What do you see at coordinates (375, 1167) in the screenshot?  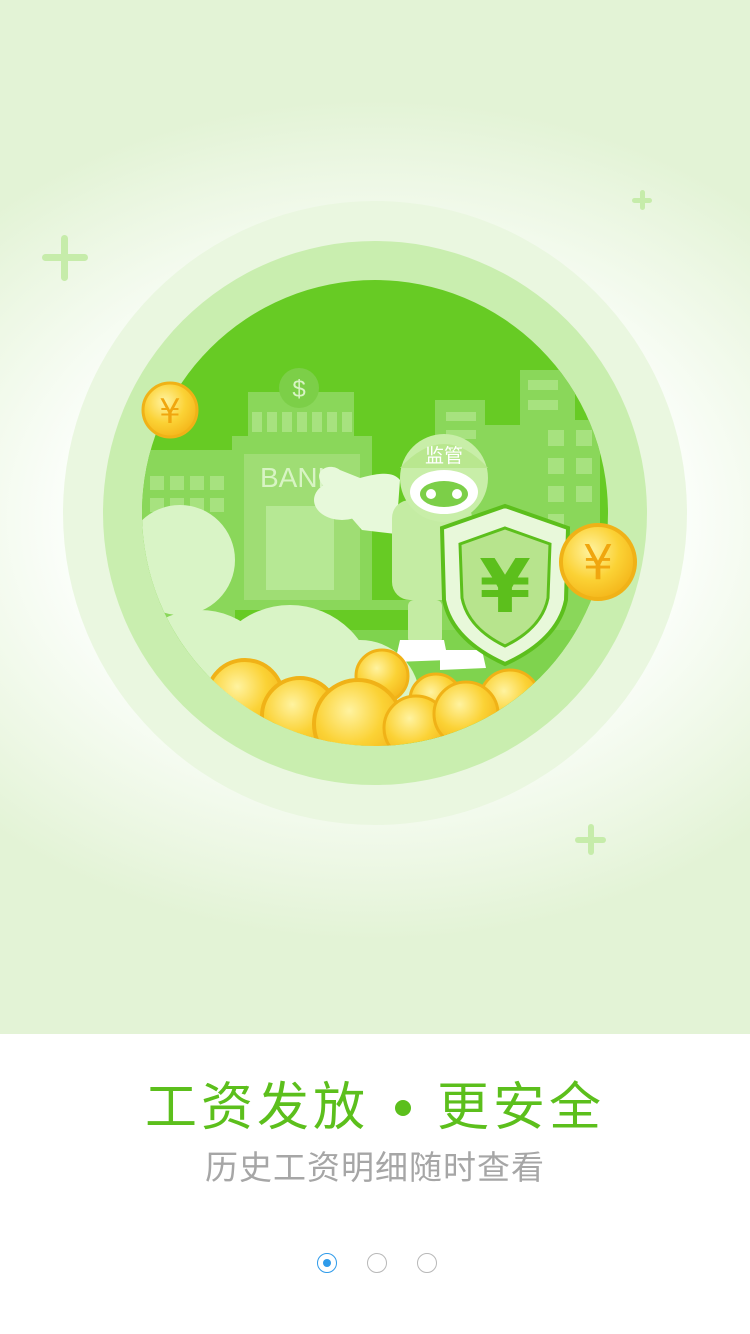 I see `onboarding-subtitle: 历史工资明细随时查看` at bounding box center [375, 1167].